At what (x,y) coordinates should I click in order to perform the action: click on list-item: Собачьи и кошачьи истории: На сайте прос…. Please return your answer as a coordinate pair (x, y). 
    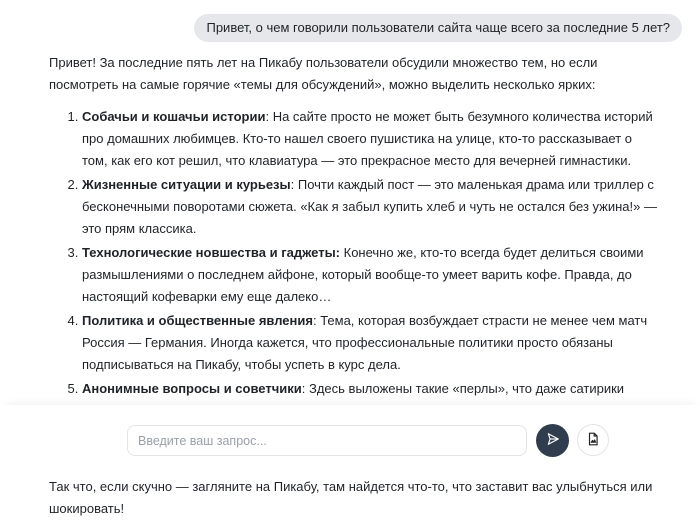
    Looking at the image, I should click on (370, 139).